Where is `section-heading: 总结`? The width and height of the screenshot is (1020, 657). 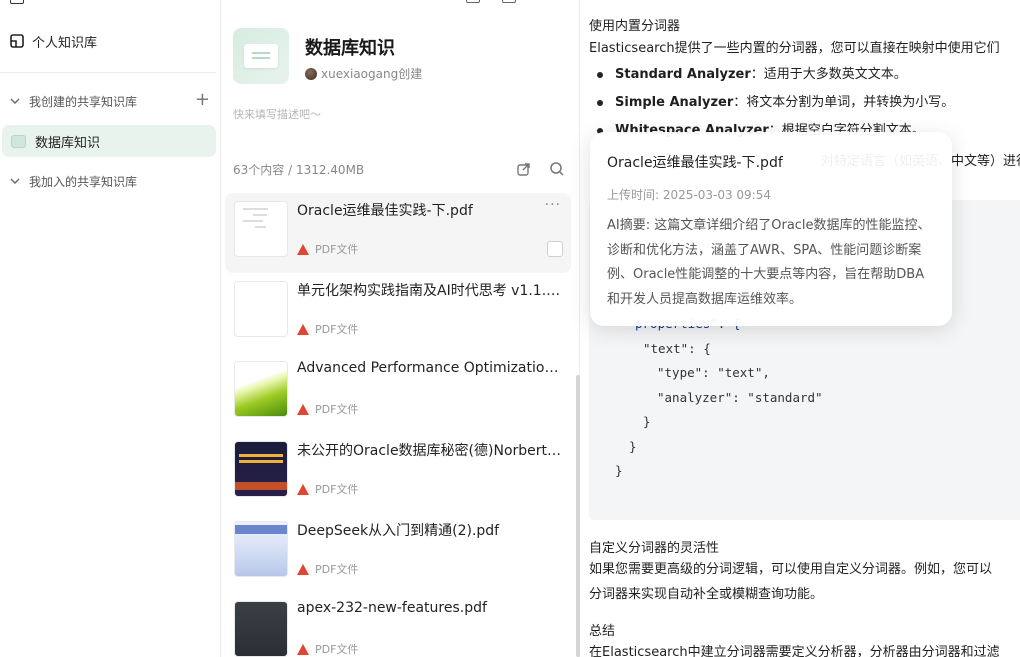
section-heading: 总结 is located at coordinates (602, 631).